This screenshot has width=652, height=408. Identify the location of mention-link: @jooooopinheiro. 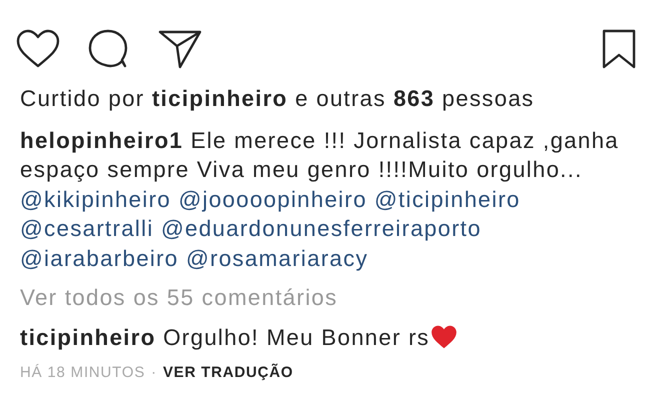
(272, 199).